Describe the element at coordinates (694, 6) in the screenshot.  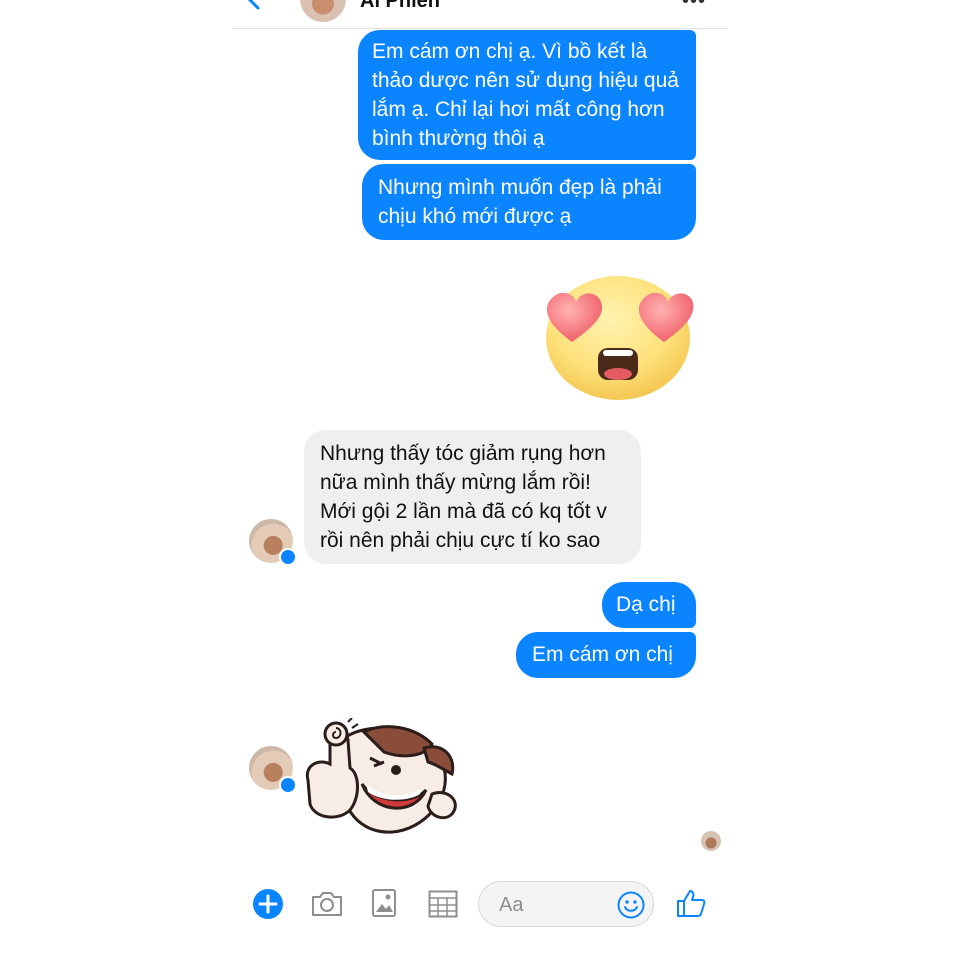
I see `more-icon: •••` at that location.